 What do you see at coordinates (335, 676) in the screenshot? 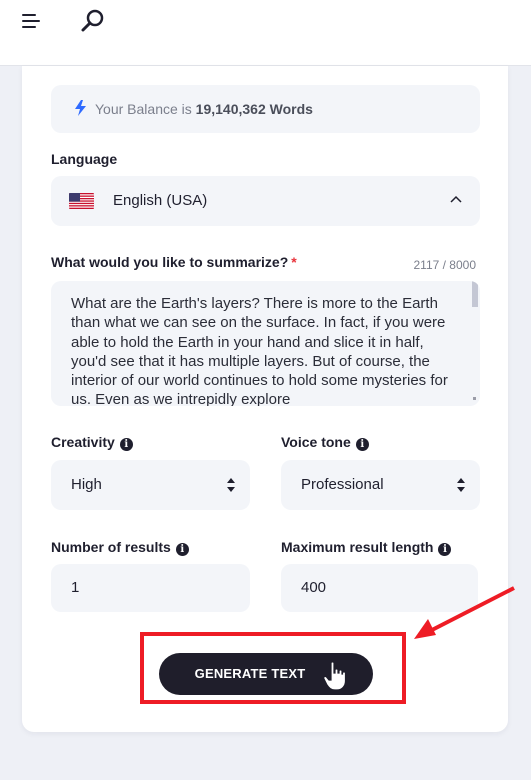
I see `hand-pointer-cursor-icon` at bounding box center [335, 676].